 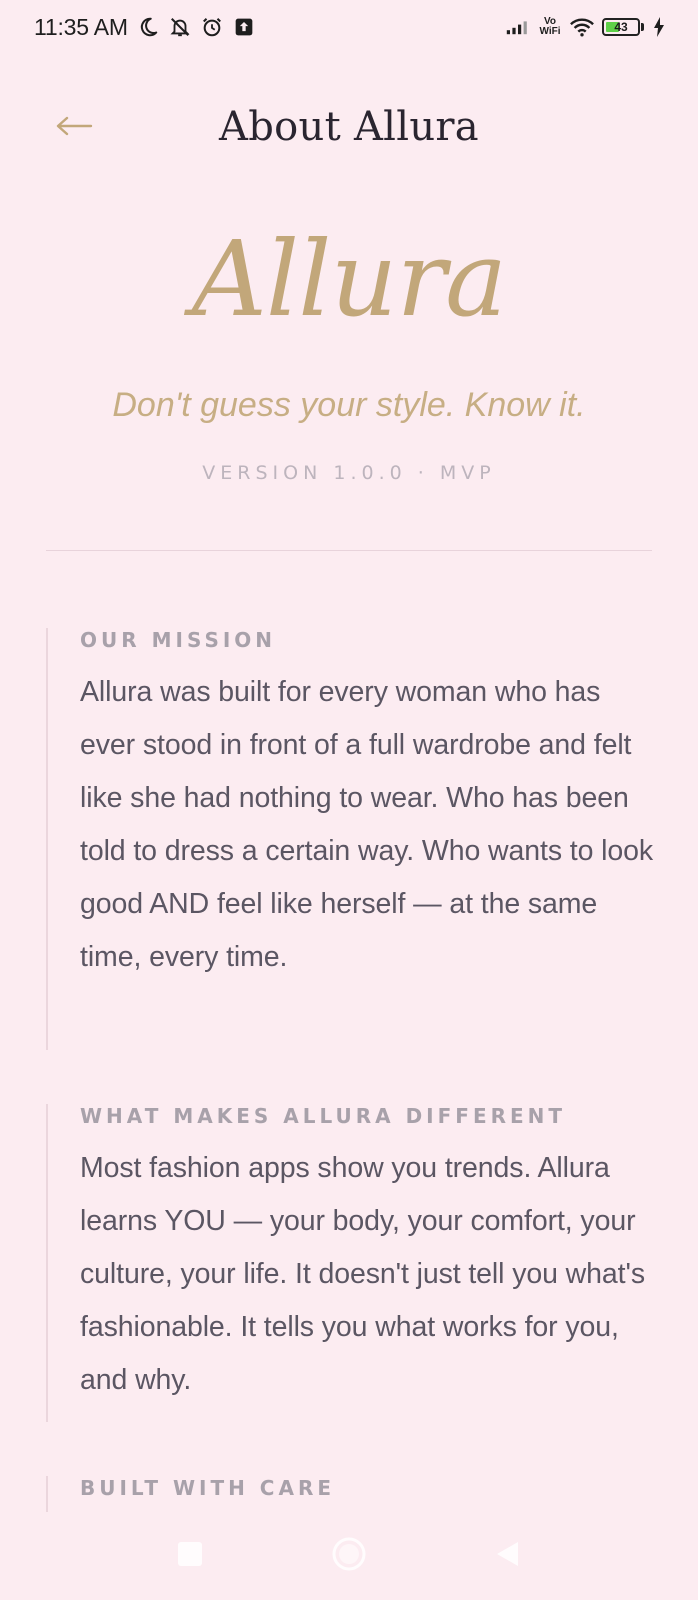 I want to click on recents-square-icon, so click(x=190, y=1556).